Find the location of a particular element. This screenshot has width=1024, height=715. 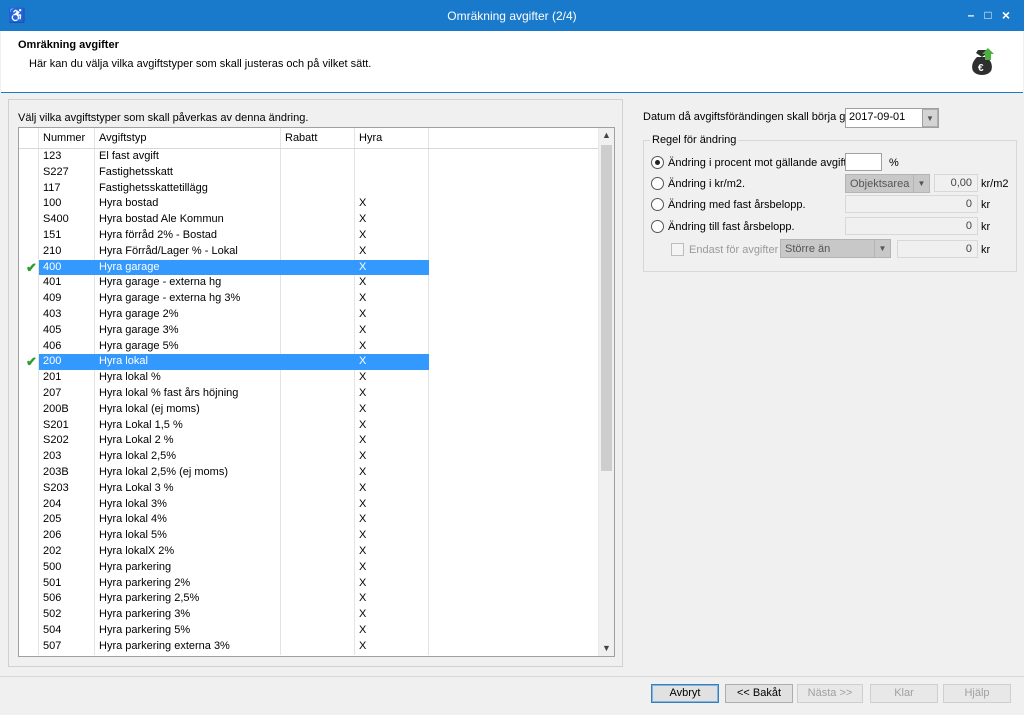

table-row: 205 Hyra lokal 4% X is located at coordinates (309, 520).